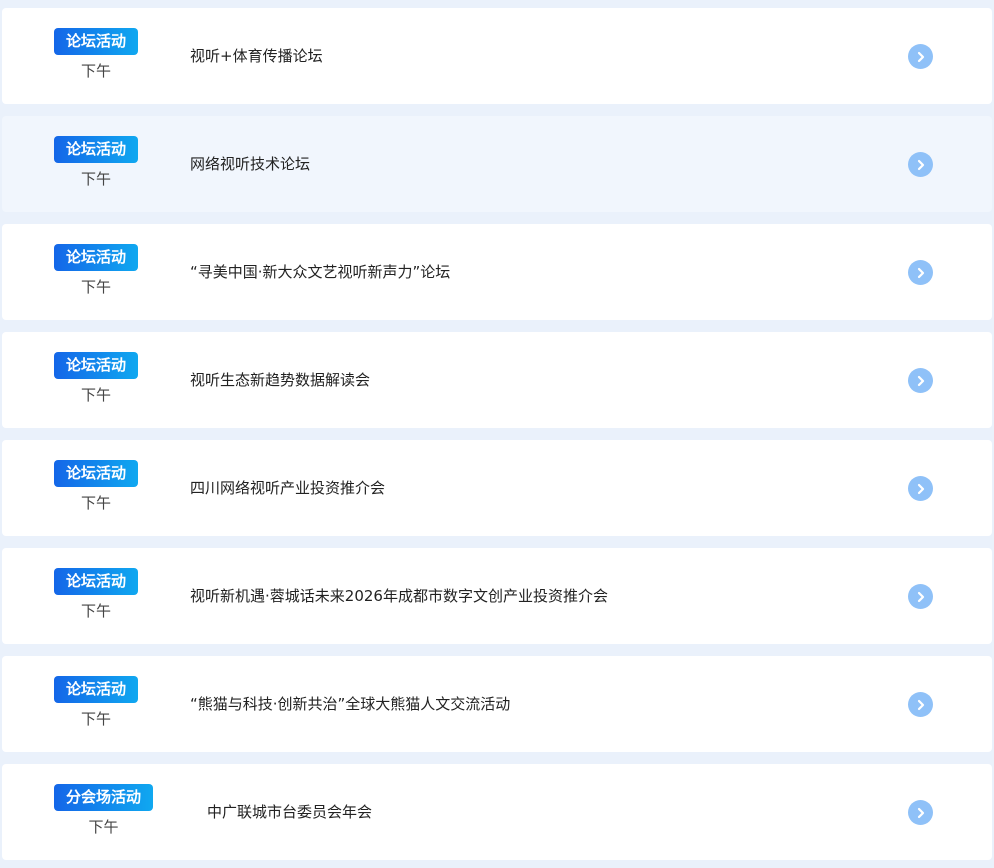 Image resolution: width=994 pixels, height=868 pixels. What do you see at coordinates (399, 596) in the screenshot?
I see `event-title: 视听新机遇·蓉城话未来2026年成都市数字文创产业投资推介会` at bounding box center [399, 596].